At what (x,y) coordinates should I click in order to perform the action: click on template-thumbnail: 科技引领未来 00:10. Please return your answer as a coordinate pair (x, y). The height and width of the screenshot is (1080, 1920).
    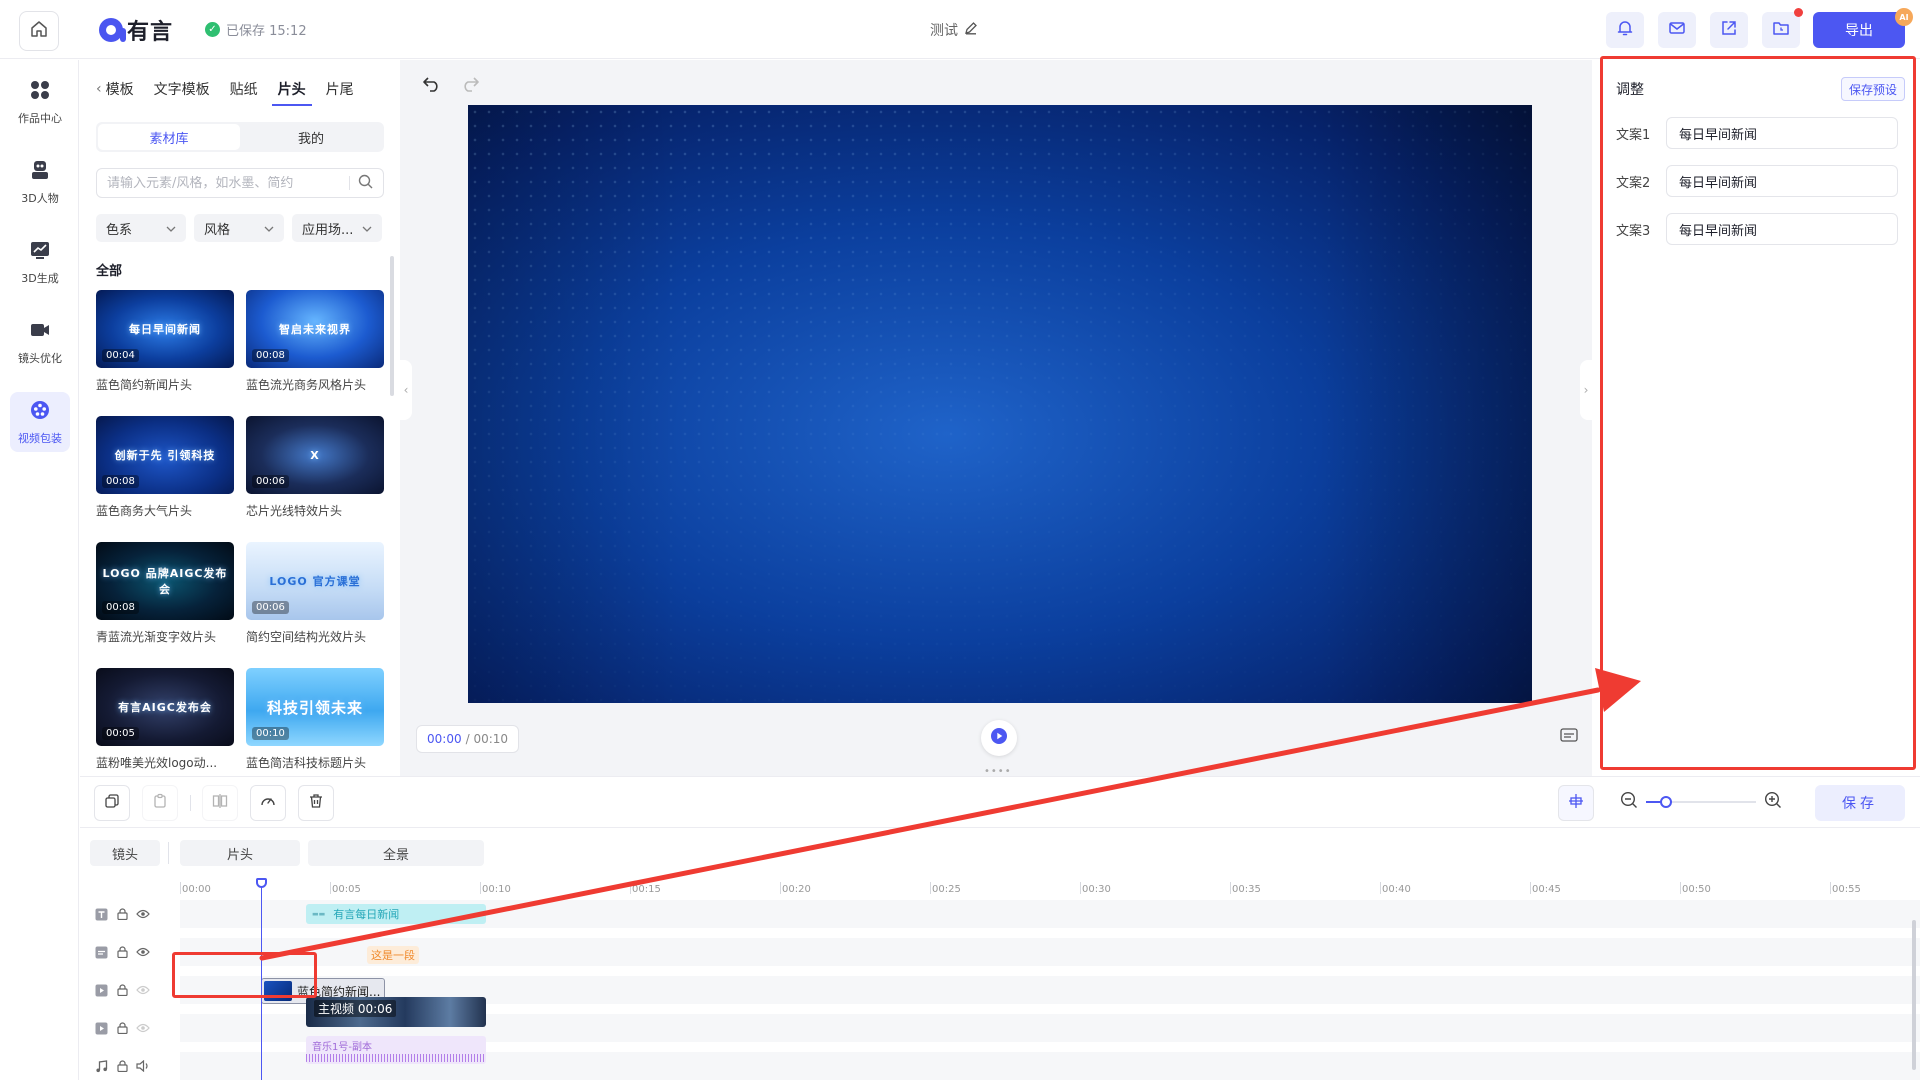
    Looking at the image, I should click on (315, 707).